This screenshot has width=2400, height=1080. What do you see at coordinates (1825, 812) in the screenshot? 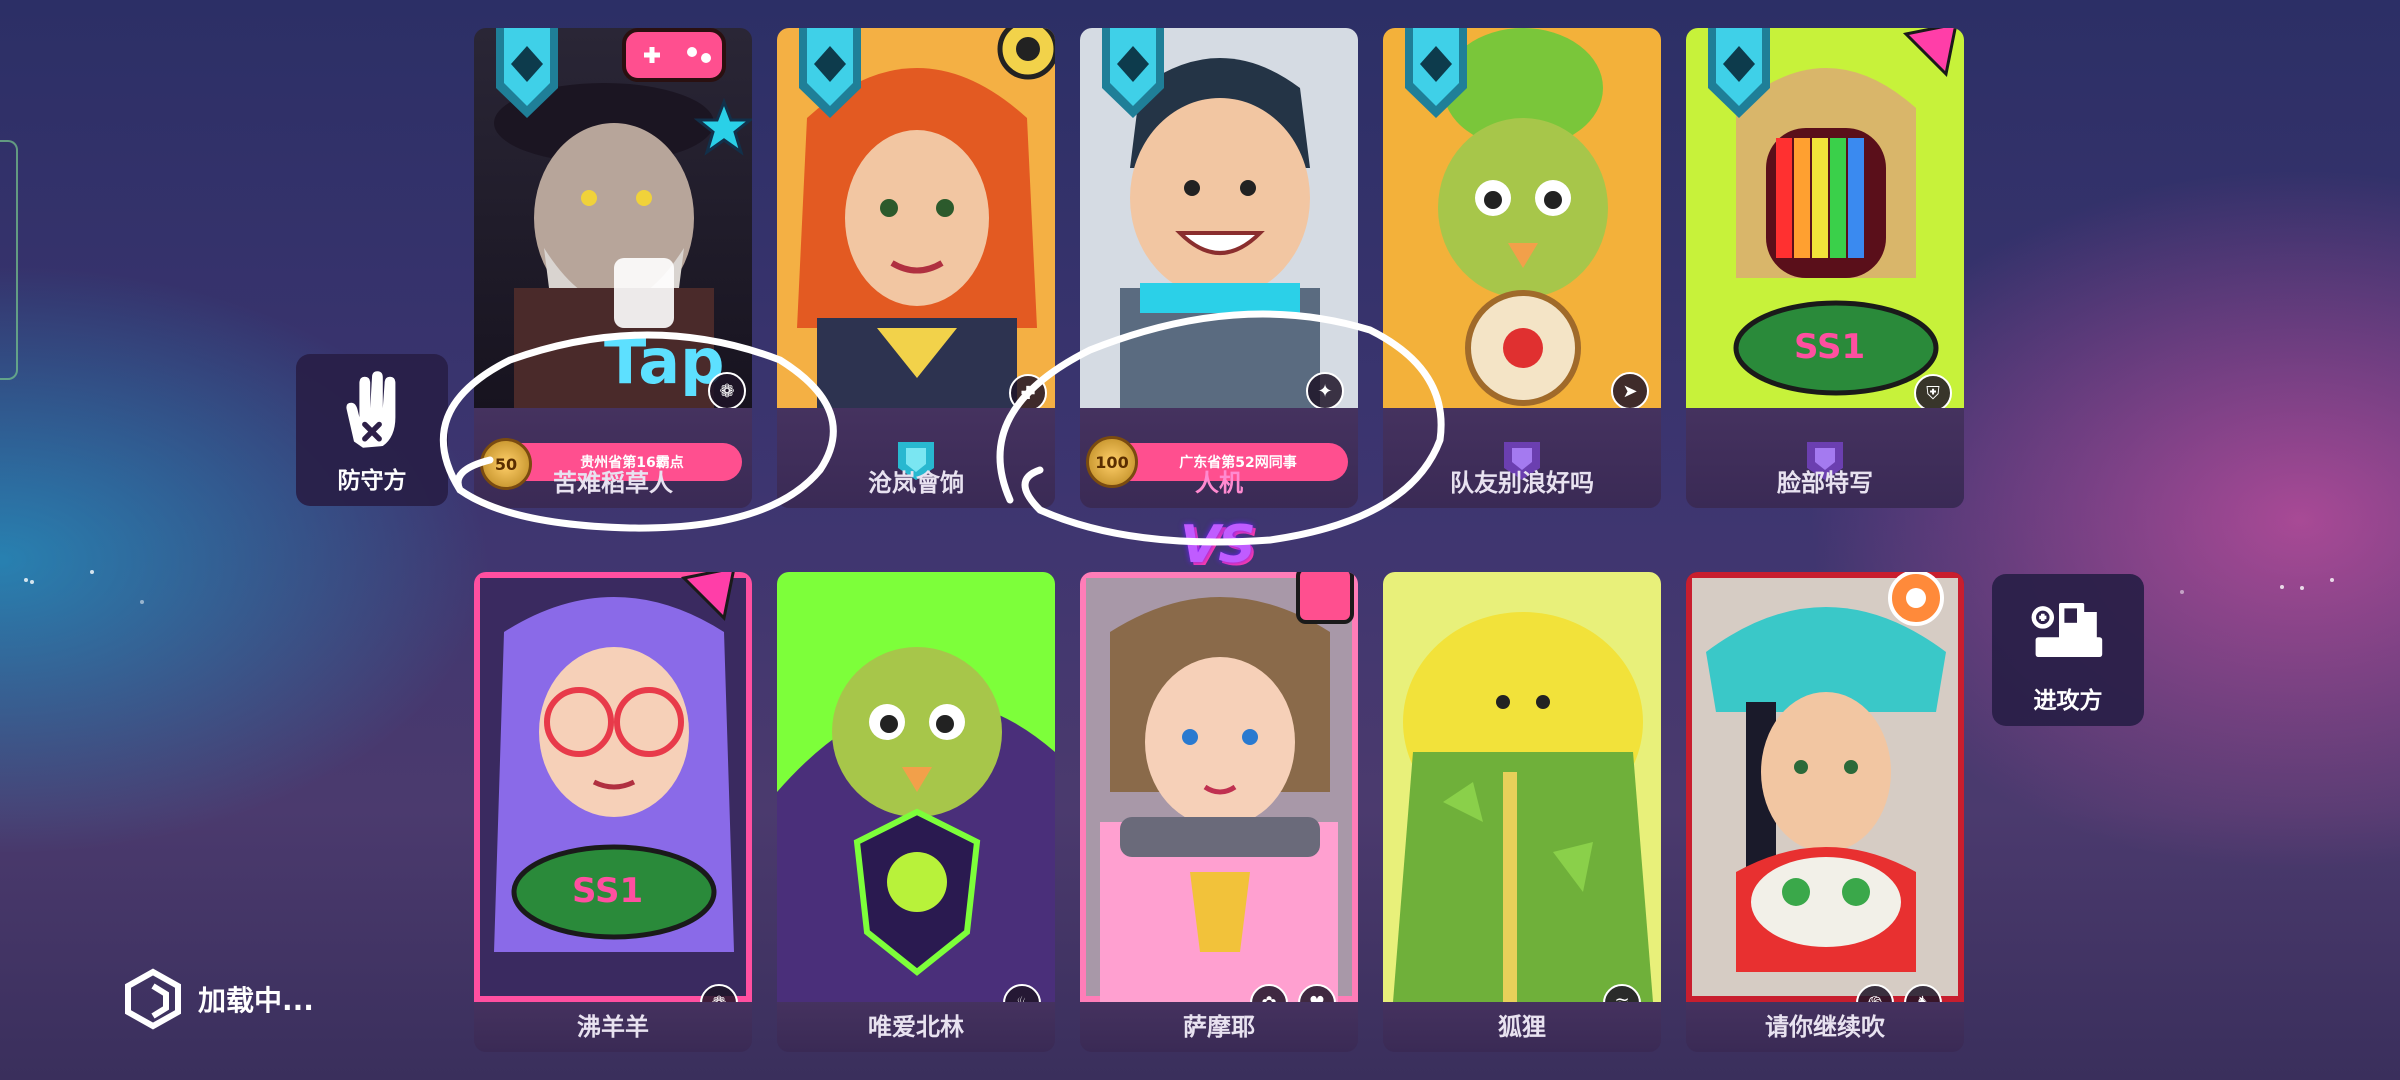
I see `player-card: ֍ ♞ 请你继续吹` at bounding box center [1825, 812].